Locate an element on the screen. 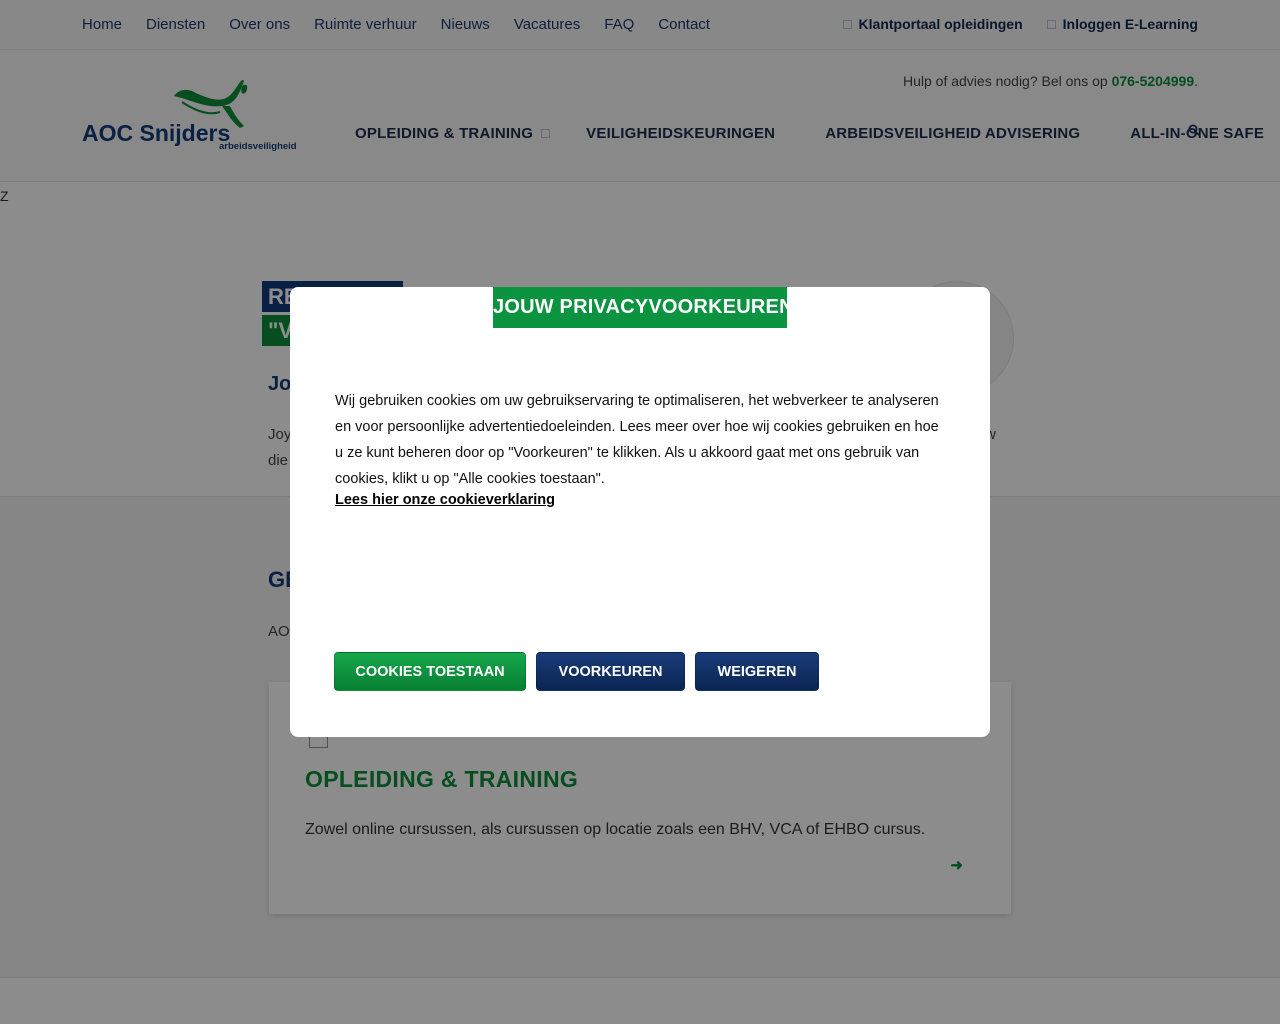  accept-cookies-button: COOKIES TOESTAAN is located at coordinates (430, 671).